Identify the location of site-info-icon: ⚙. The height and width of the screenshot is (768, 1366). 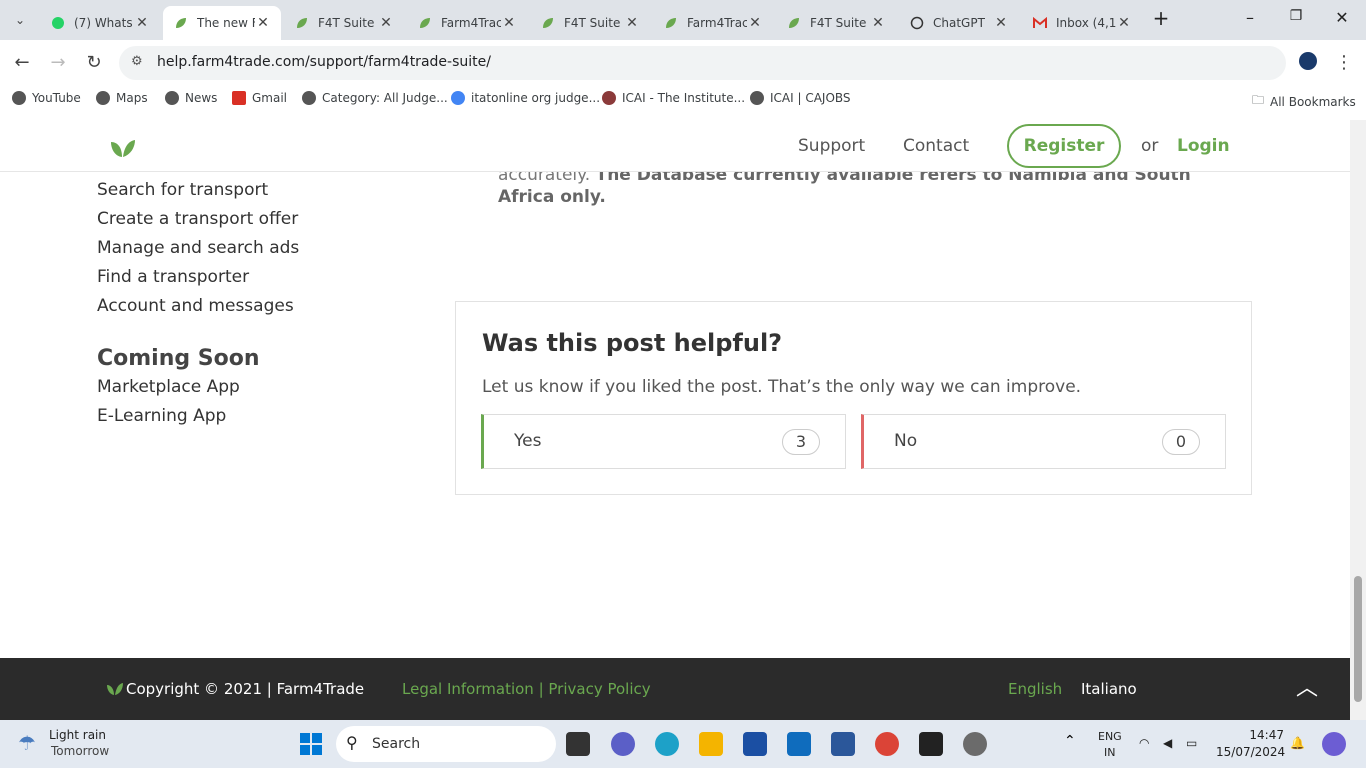
(137, 61).